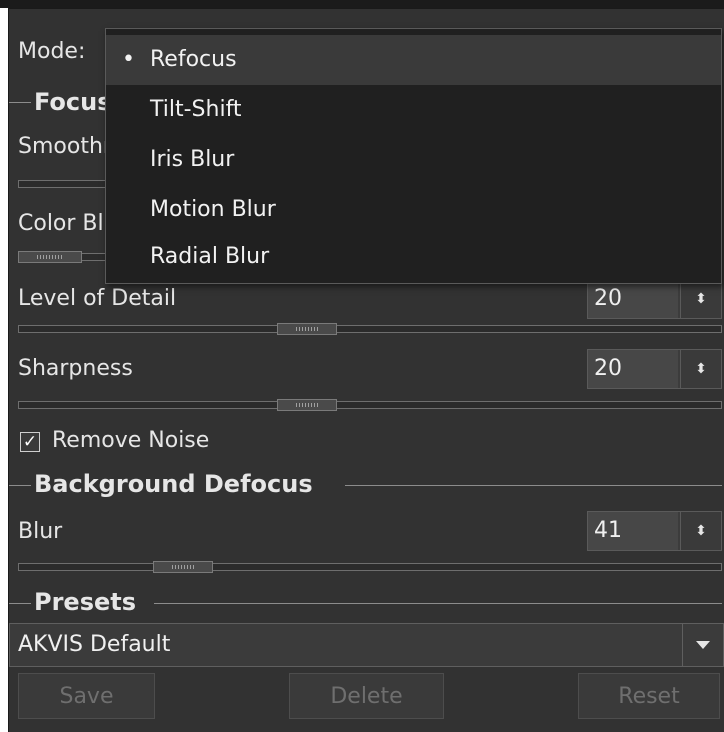  Describe the element at coordinates (30, 442) in the screenshot. I see `remove-noise-checkbox: ✓` at that location.